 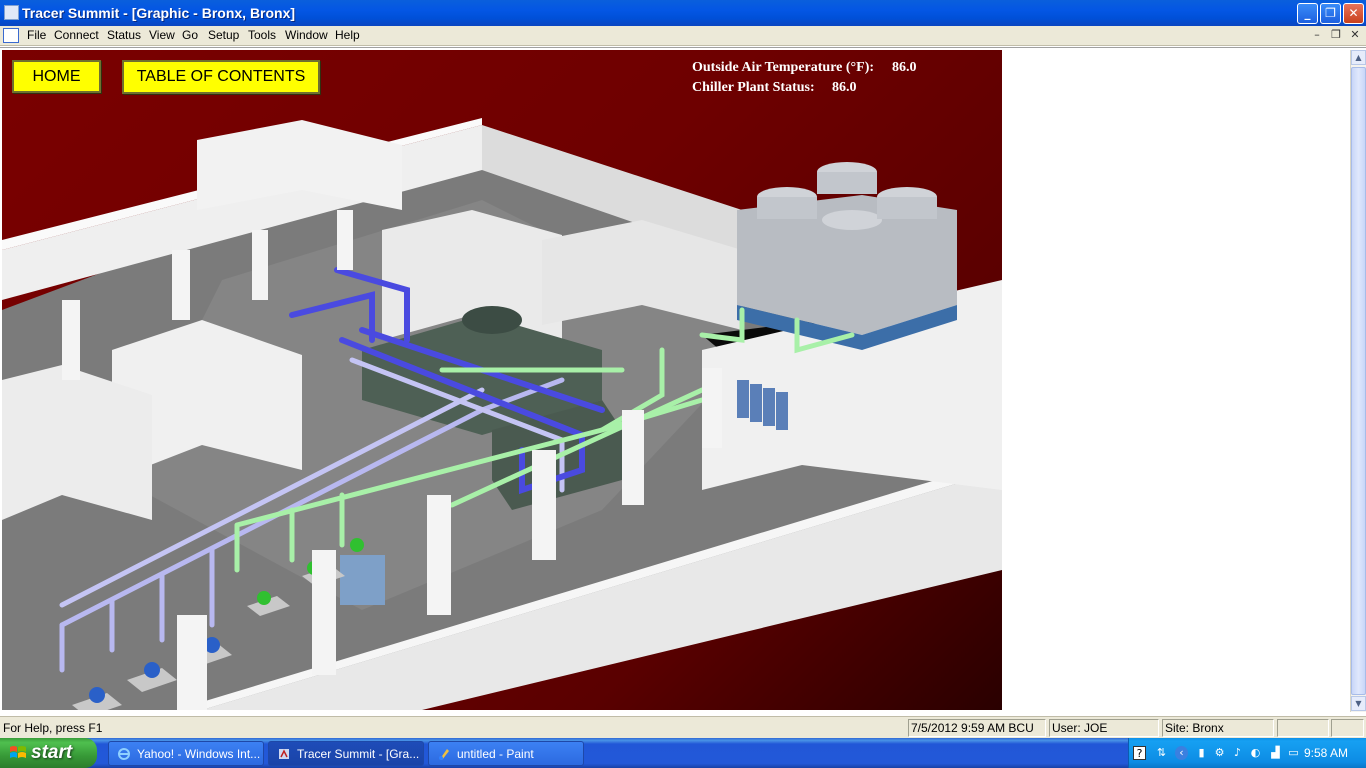 I want to click on taskbar-clock: 9:58 AM, so click(x=1326, y=753).